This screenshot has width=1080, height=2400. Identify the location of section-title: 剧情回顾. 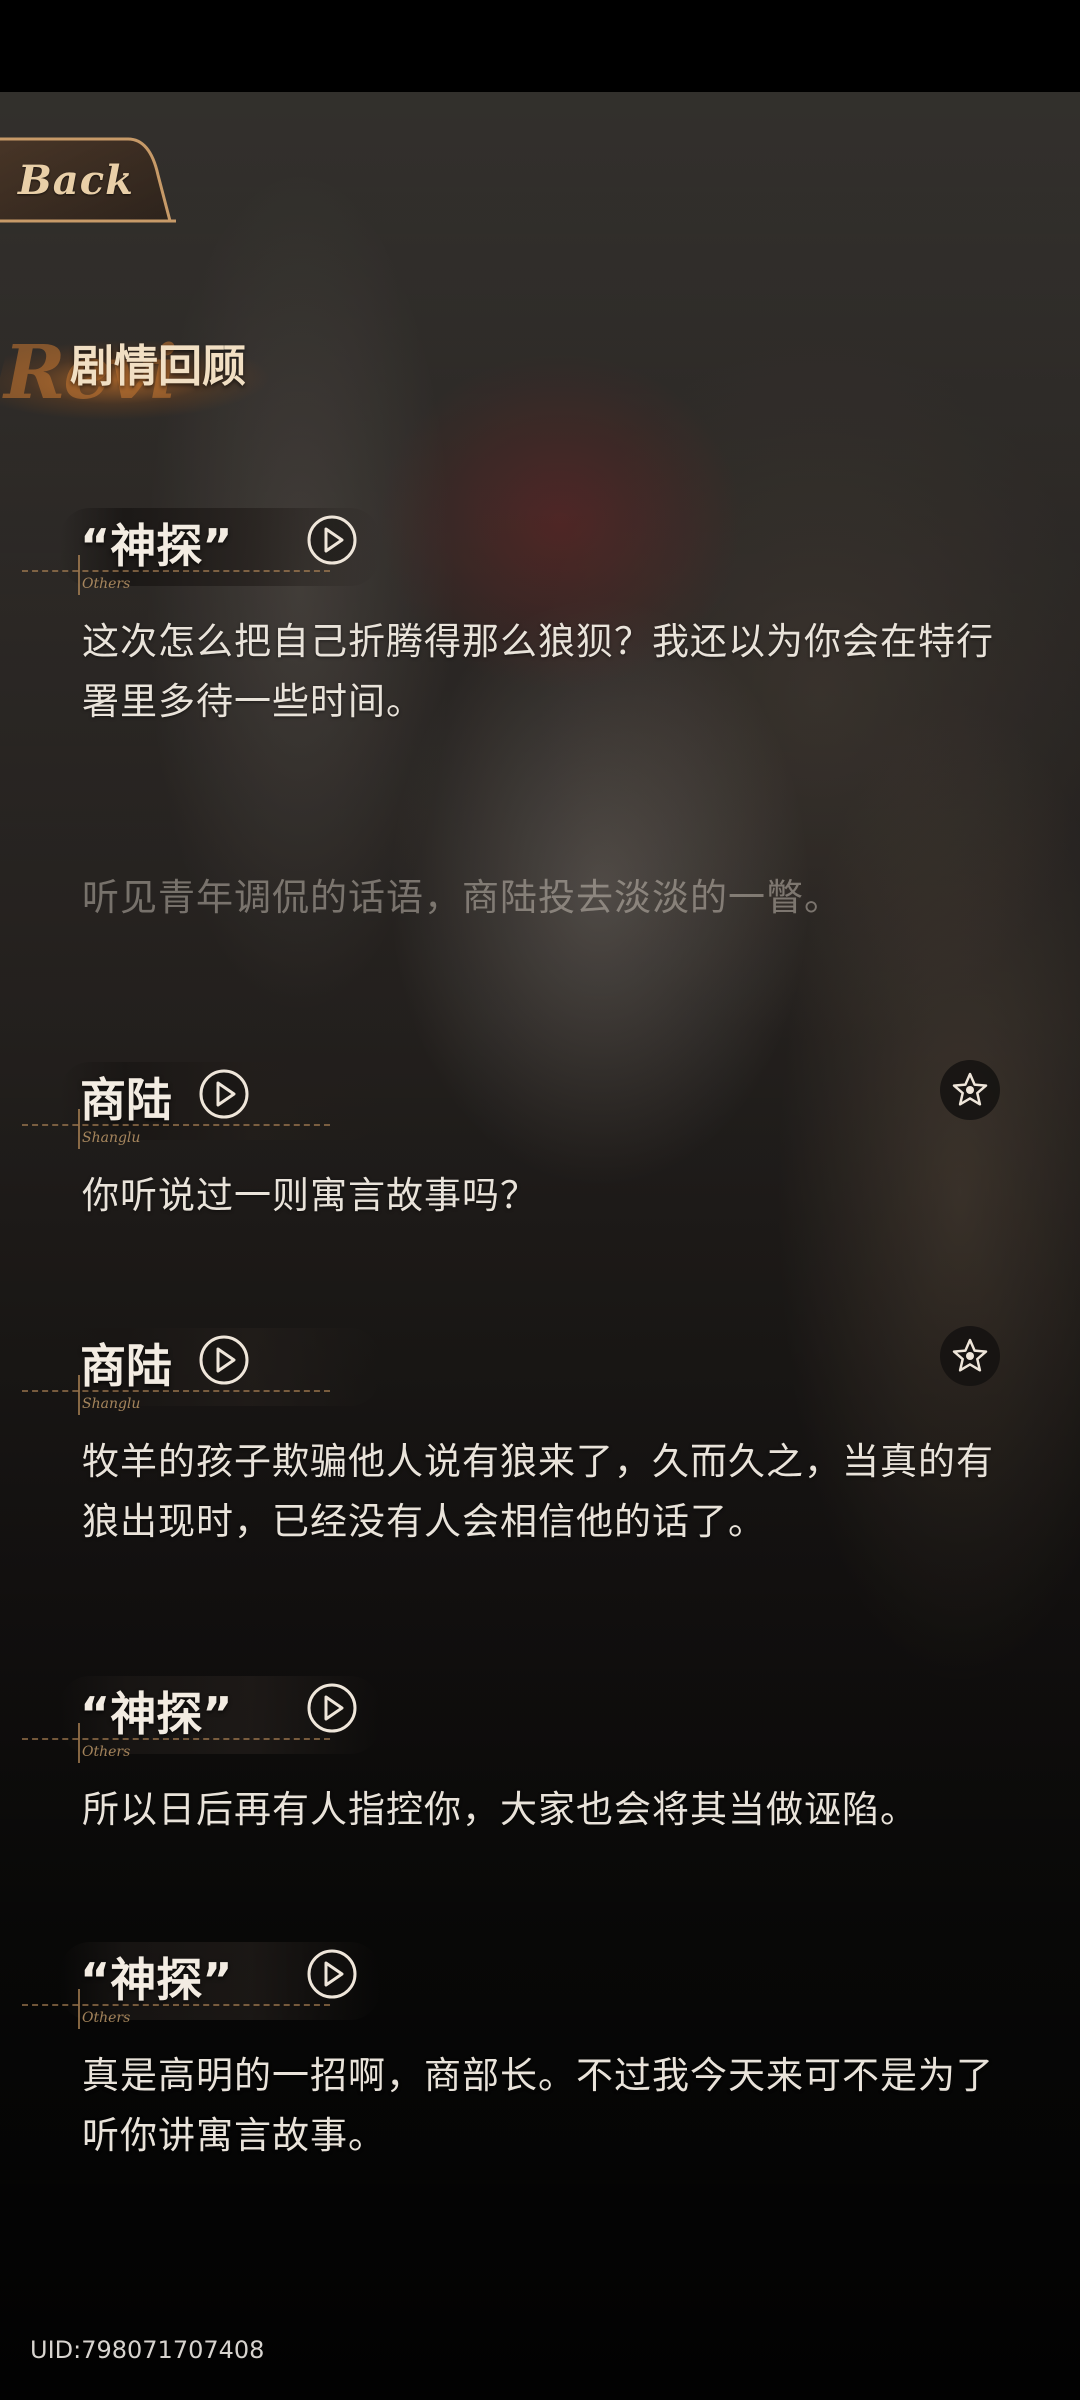
(158, 366).